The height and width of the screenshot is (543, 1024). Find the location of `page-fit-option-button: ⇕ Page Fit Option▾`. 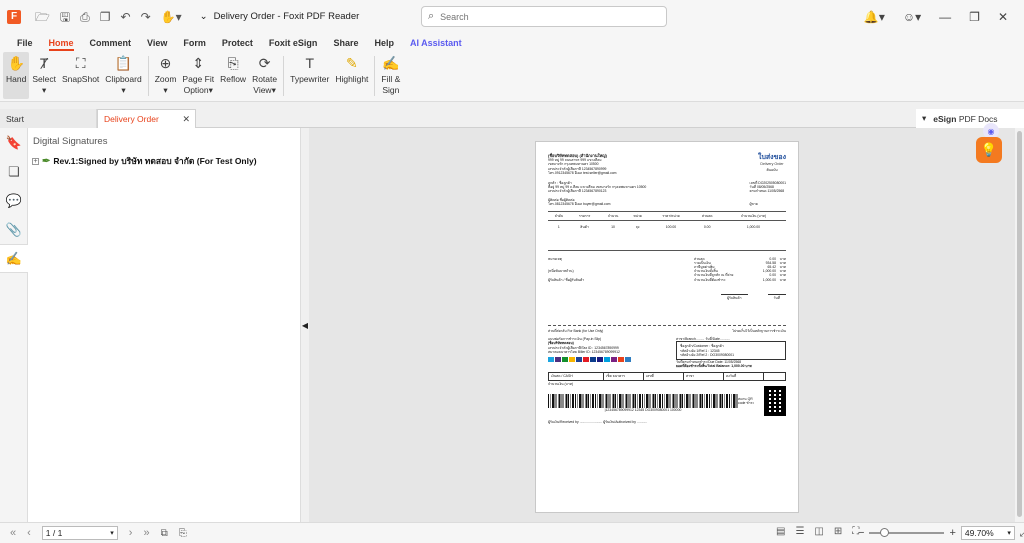

page-fit-option-button: ⇕ Page Fit Option▾ is located at coordinates (198, 75).